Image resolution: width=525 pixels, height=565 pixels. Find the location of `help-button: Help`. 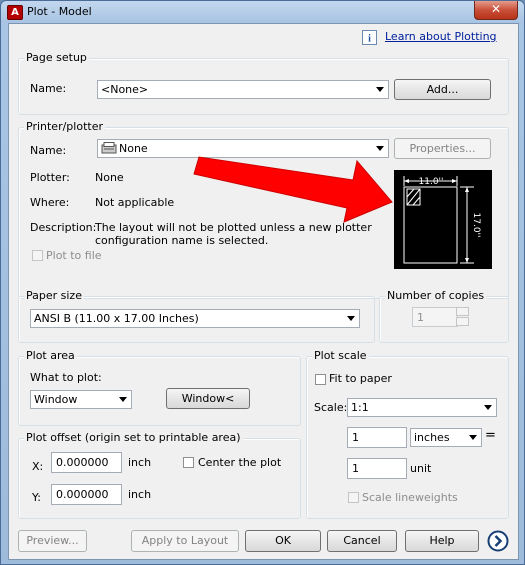

help-button: Help is located at coordinates (442, 541).